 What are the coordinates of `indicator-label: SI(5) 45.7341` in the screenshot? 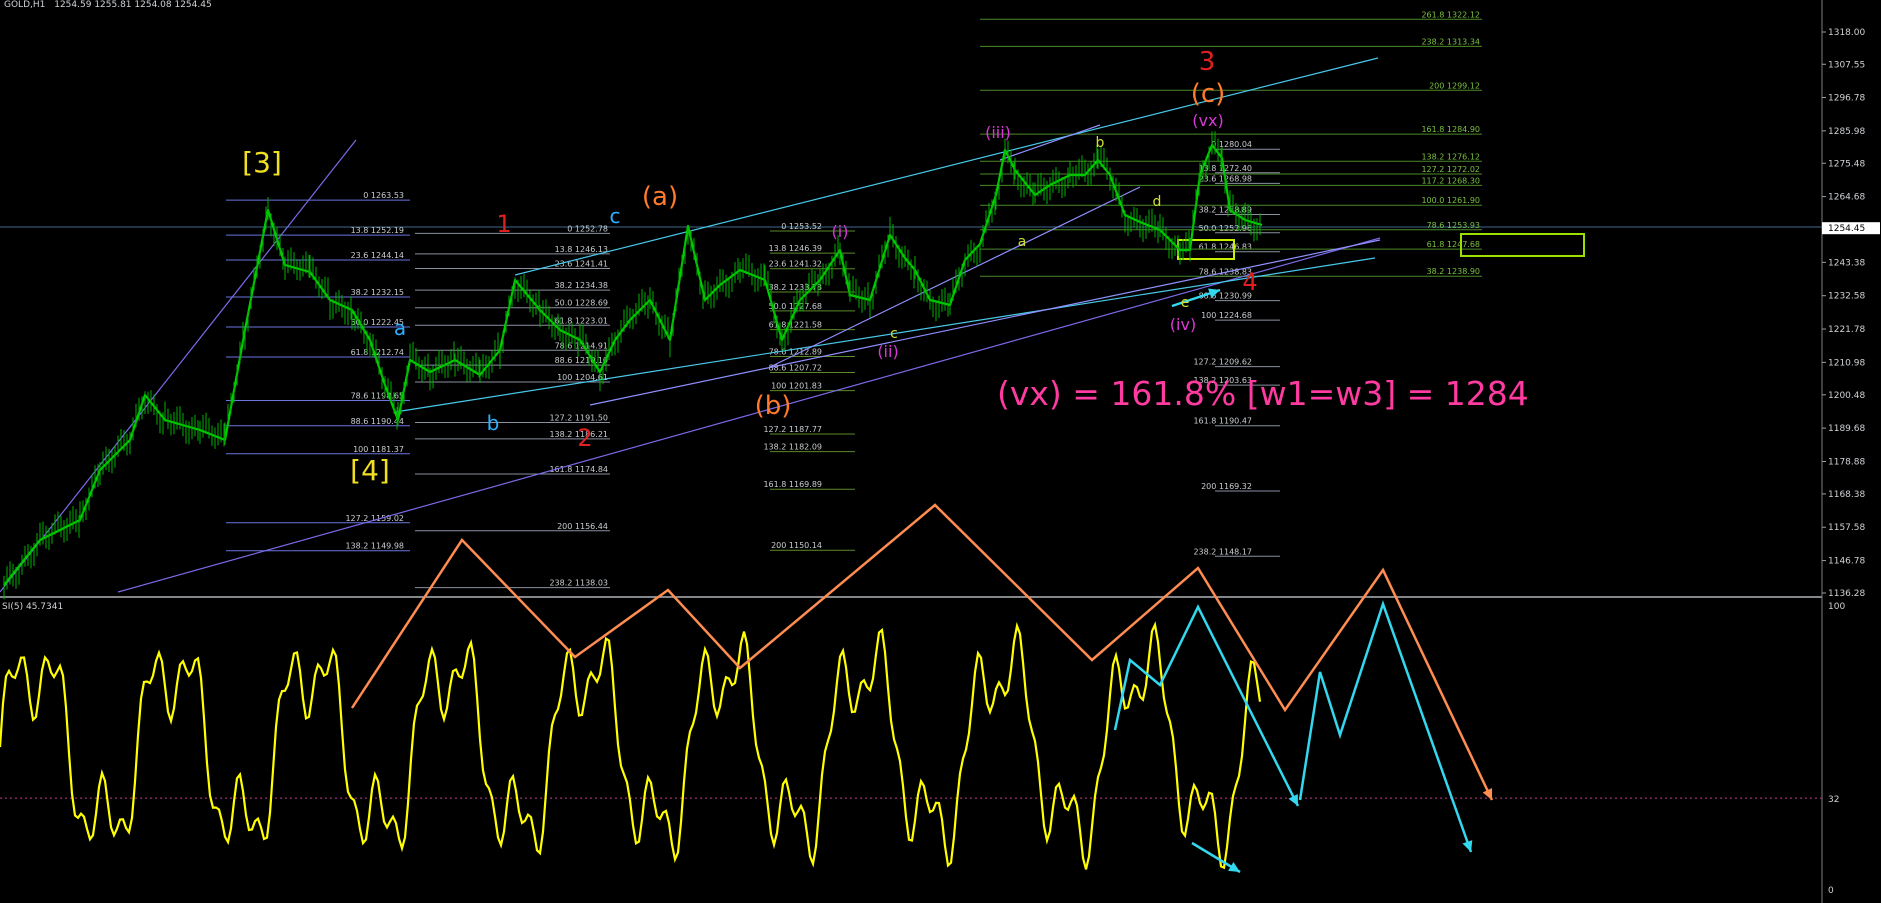 It's located at (32, 607).